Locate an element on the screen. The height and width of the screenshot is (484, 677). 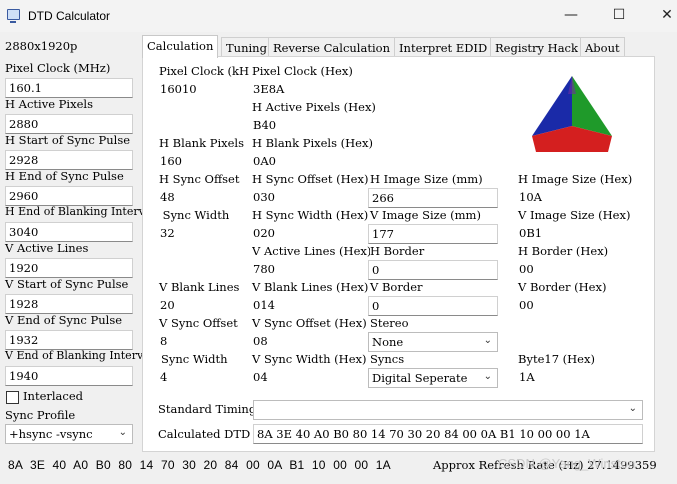
v-sync-offset-hex-value: 08 is located at coordinates (260, 341).